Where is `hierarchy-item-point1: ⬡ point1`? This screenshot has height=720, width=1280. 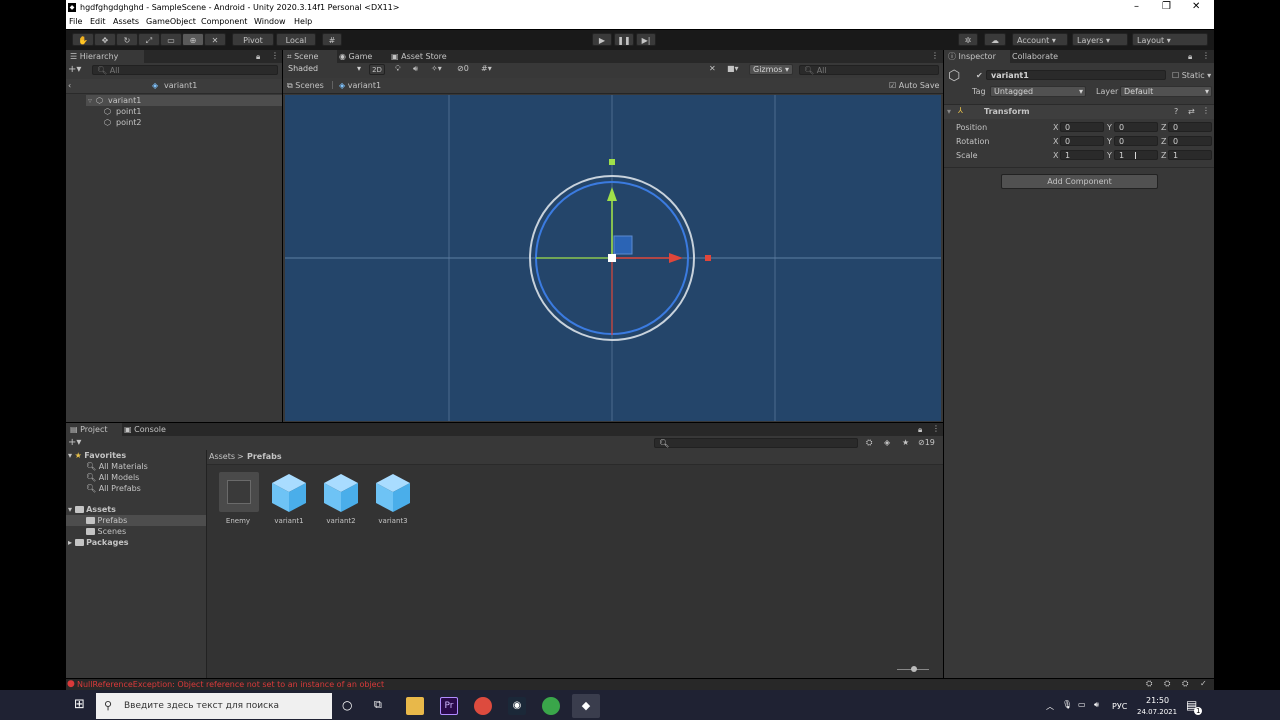 hierarchy-item-point1: ⬡ point1 is located at coordinates (184, 111).